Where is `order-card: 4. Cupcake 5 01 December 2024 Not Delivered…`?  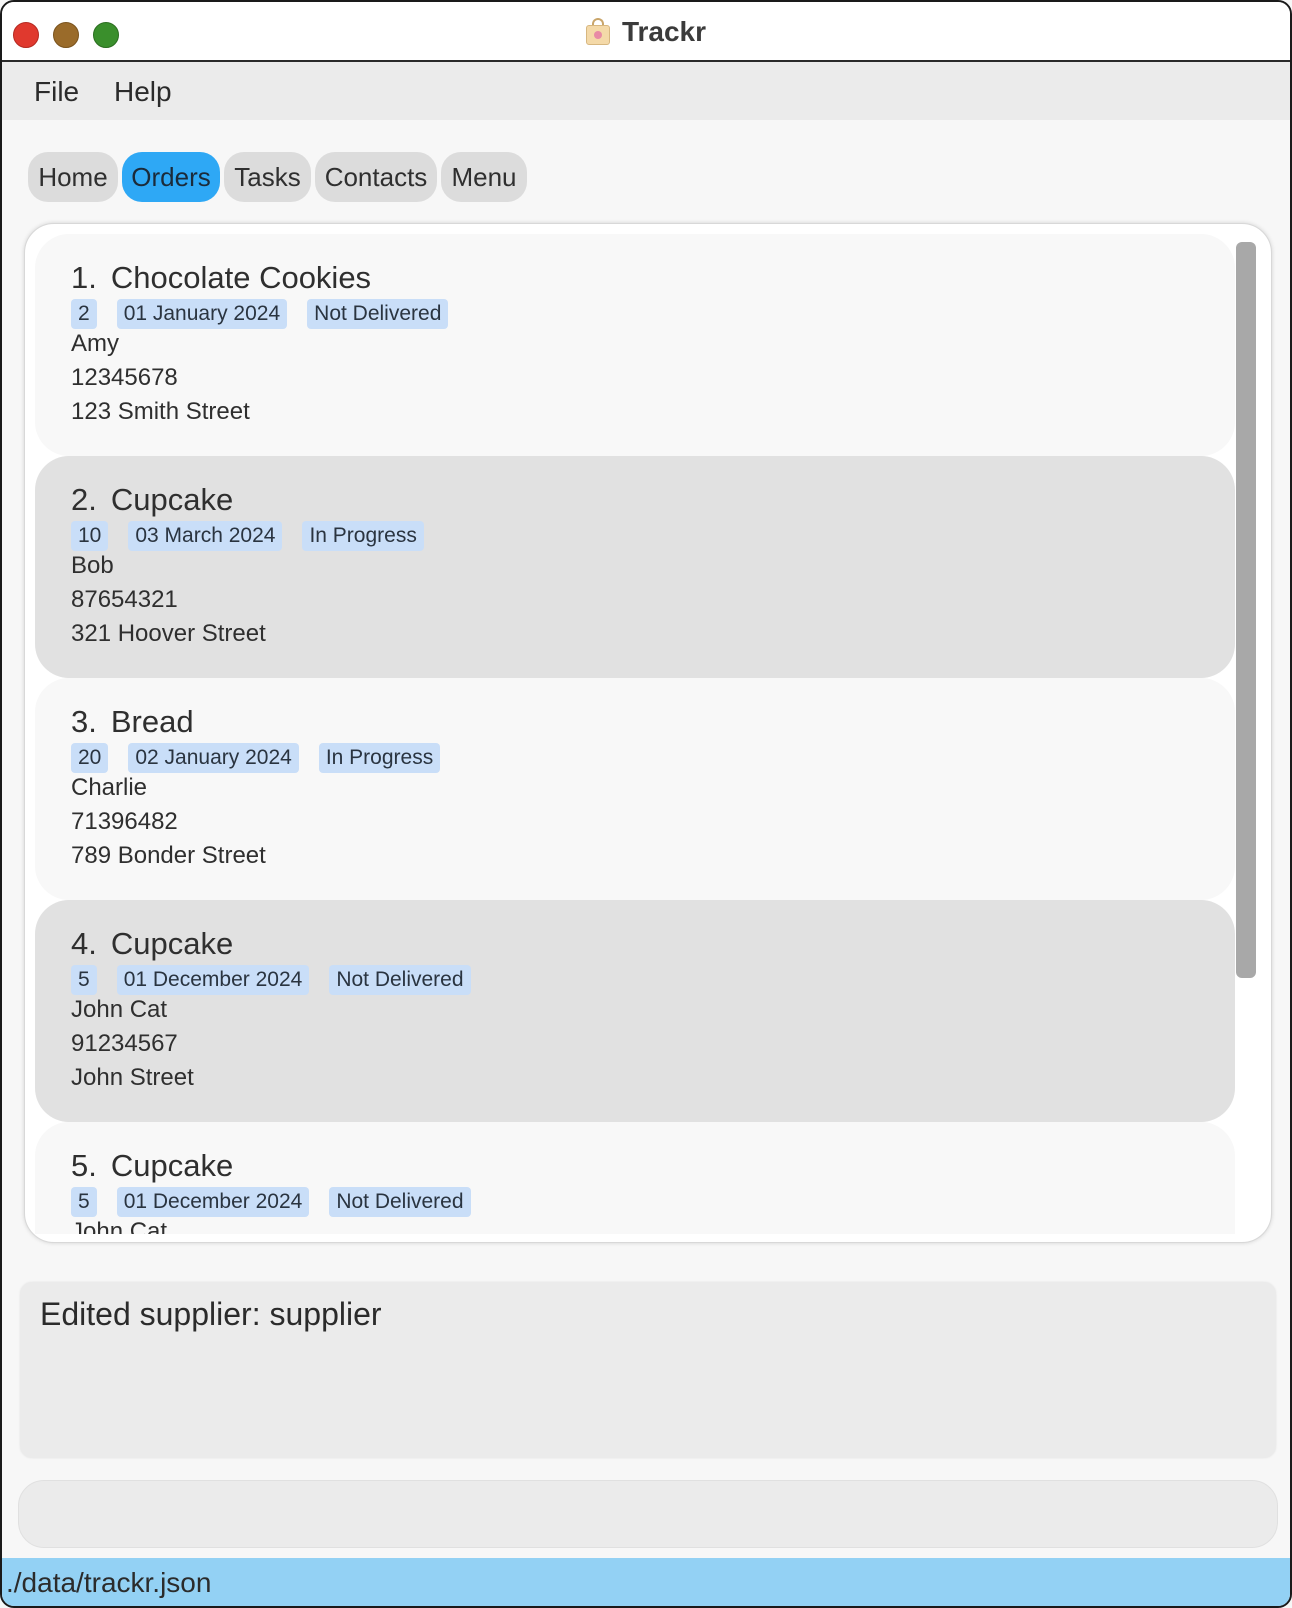
order-card: 4. Cupcake 5 01 December 2024 Not Delivered… is located at coordinates (635, 1011).